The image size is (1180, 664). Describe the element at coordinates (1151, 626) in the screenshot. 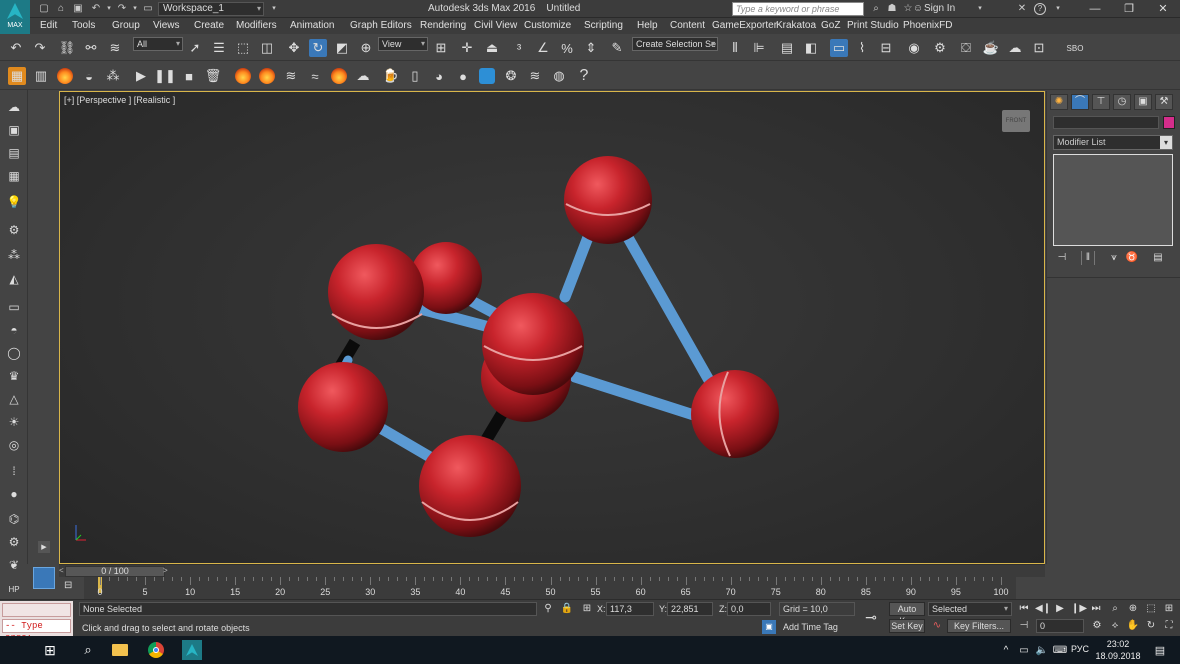

I see `orbit-icon: ↻` at that location.